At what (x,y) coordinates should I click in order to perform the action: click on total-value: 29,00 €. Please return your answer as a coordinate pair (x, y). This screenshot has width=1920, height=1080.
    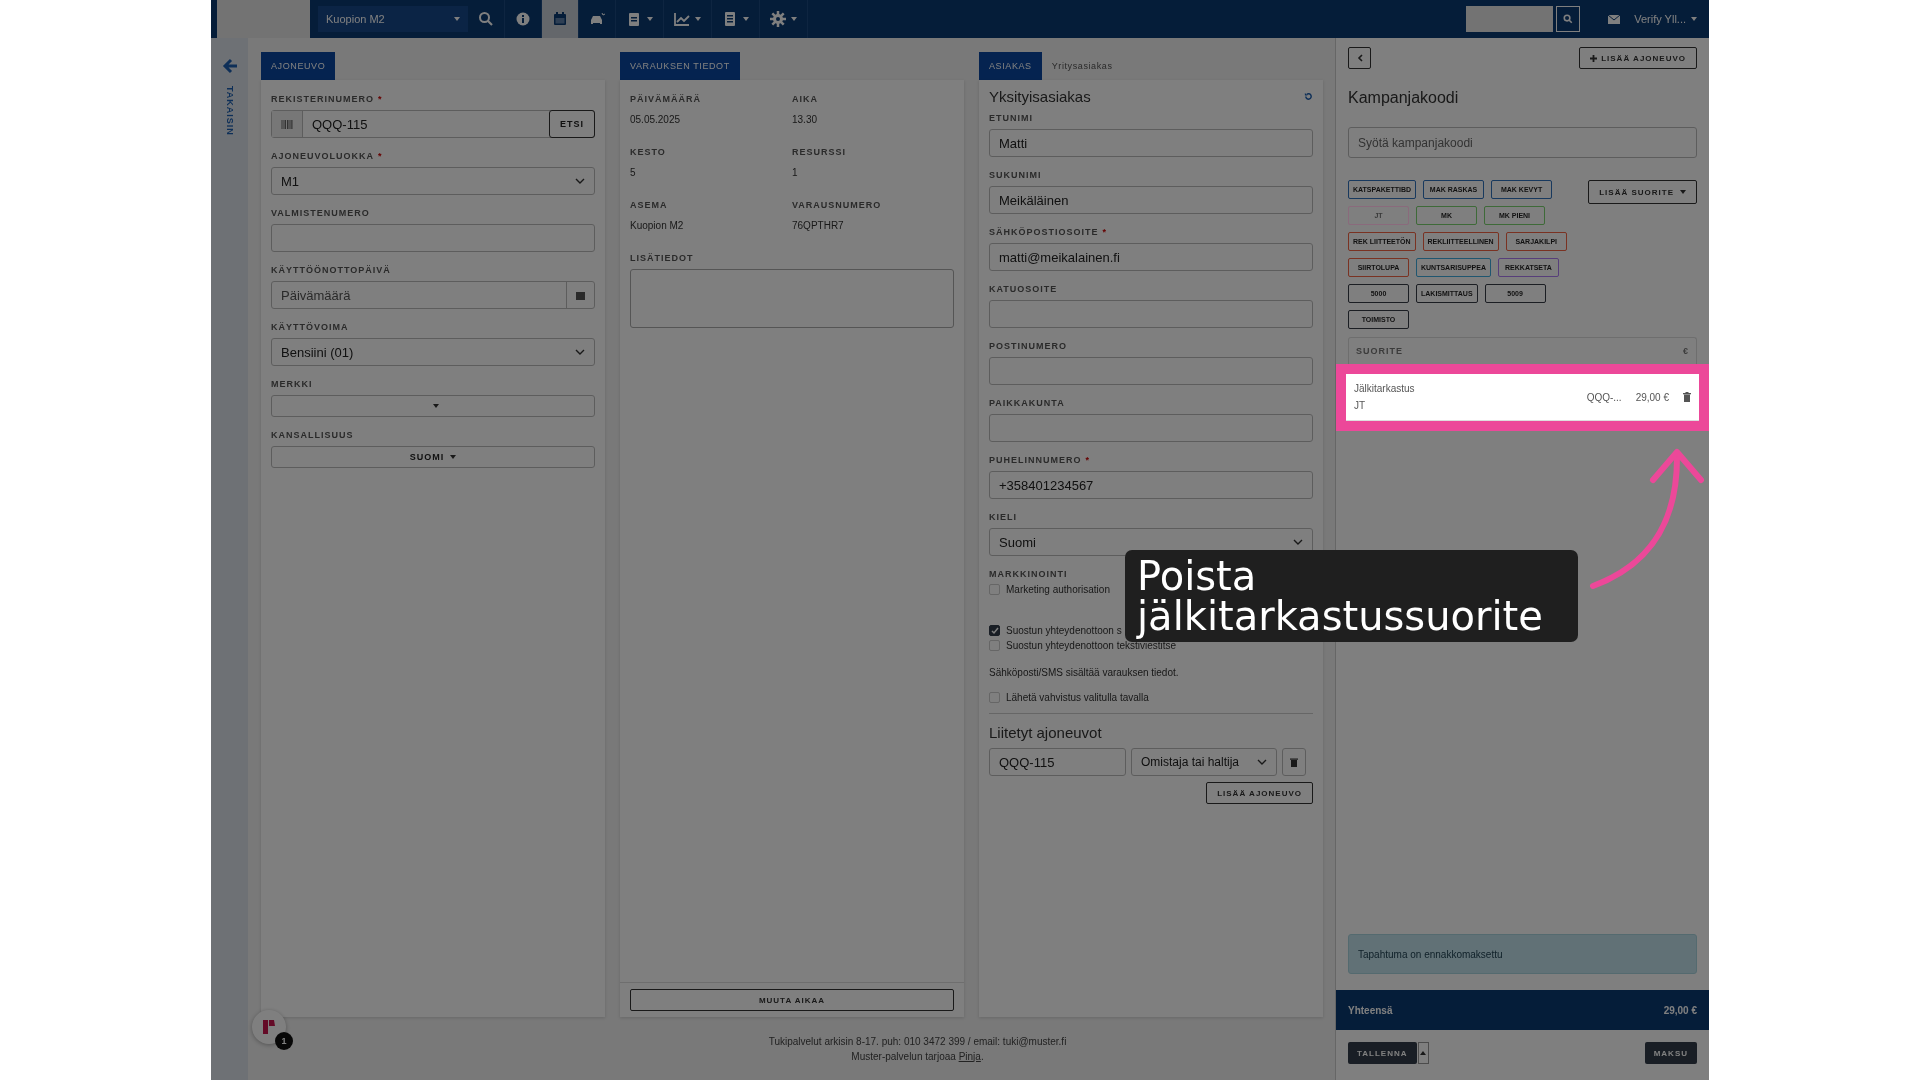
    Looking at the image, I should click on (1680, 1010).